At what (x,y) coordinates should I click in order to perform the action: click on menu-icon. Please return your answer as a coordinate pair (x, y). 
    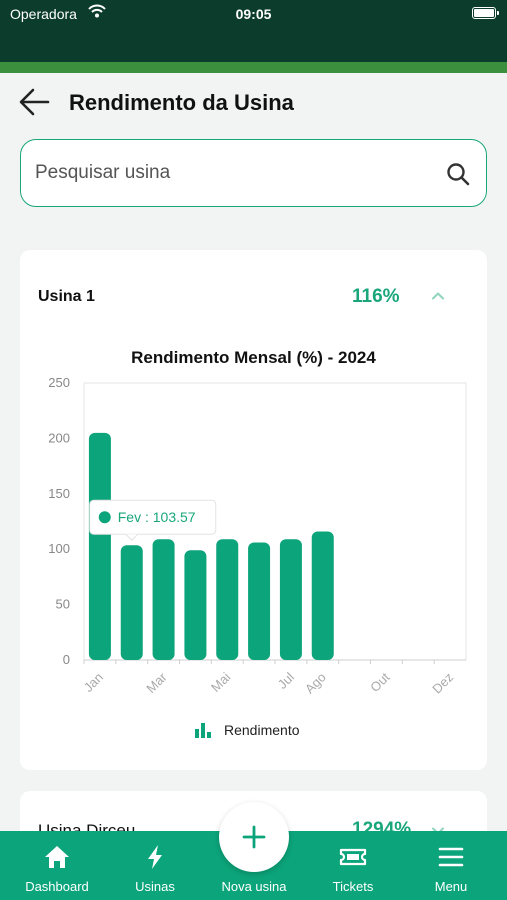
    Looking at the image, I should click on (451, 857).